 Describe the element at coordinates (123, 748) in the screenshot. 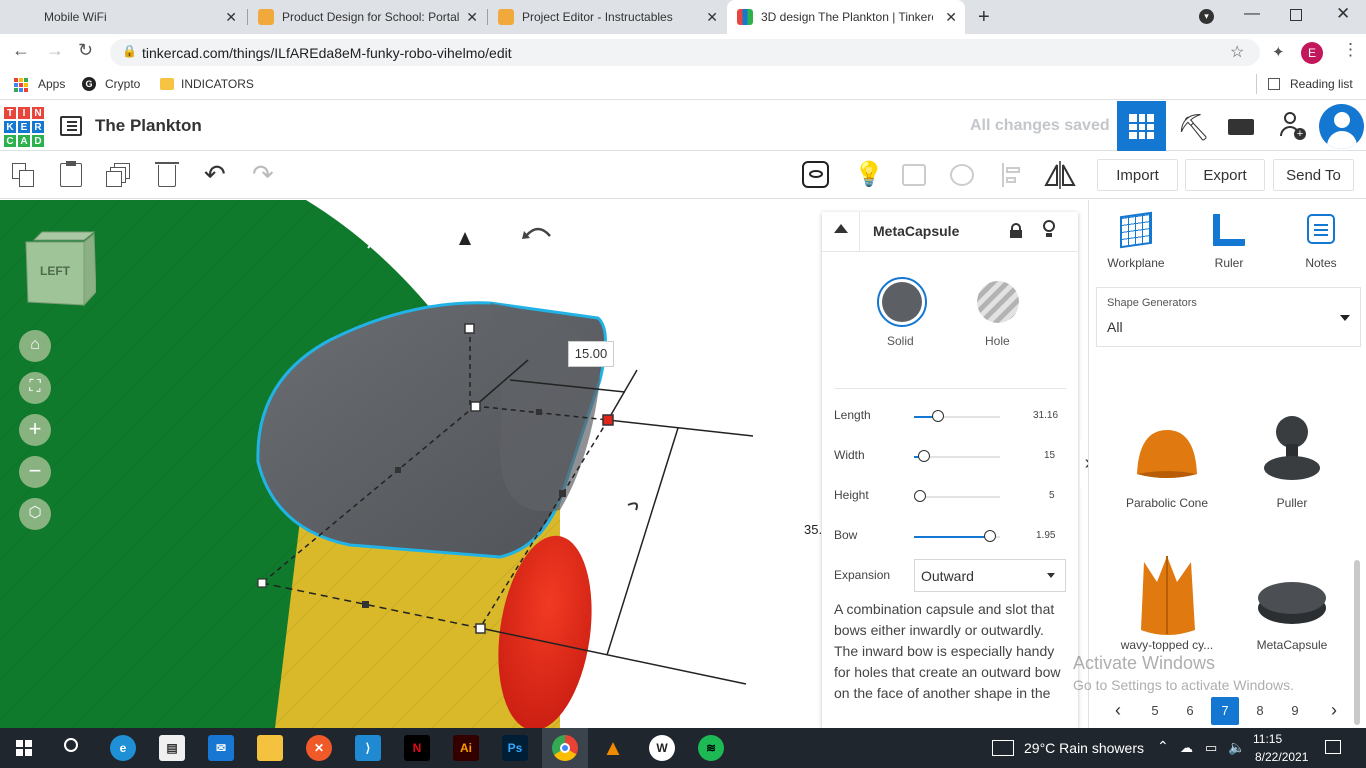

I see `edge-icon: e` at that location.